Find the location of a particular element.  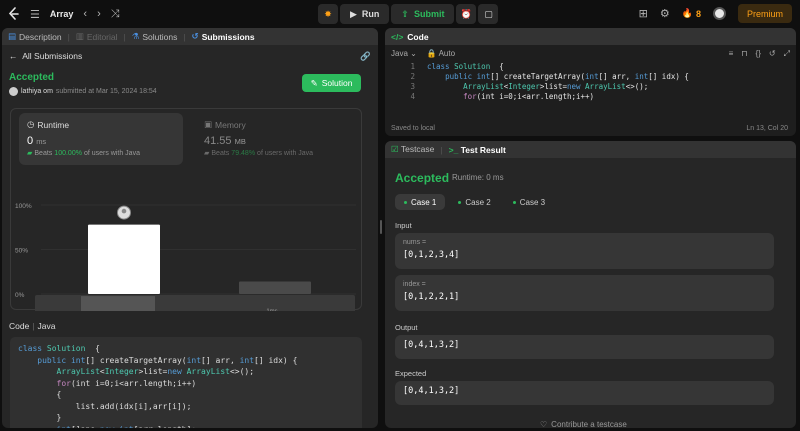

checkbox-icon: ☑ is located at coordinates (395, 149).